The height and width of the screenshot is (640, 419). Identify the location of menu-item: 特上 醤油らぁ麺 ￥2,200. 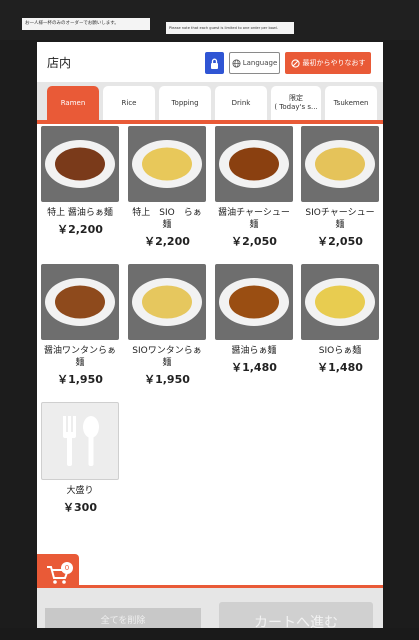
(80, 181).